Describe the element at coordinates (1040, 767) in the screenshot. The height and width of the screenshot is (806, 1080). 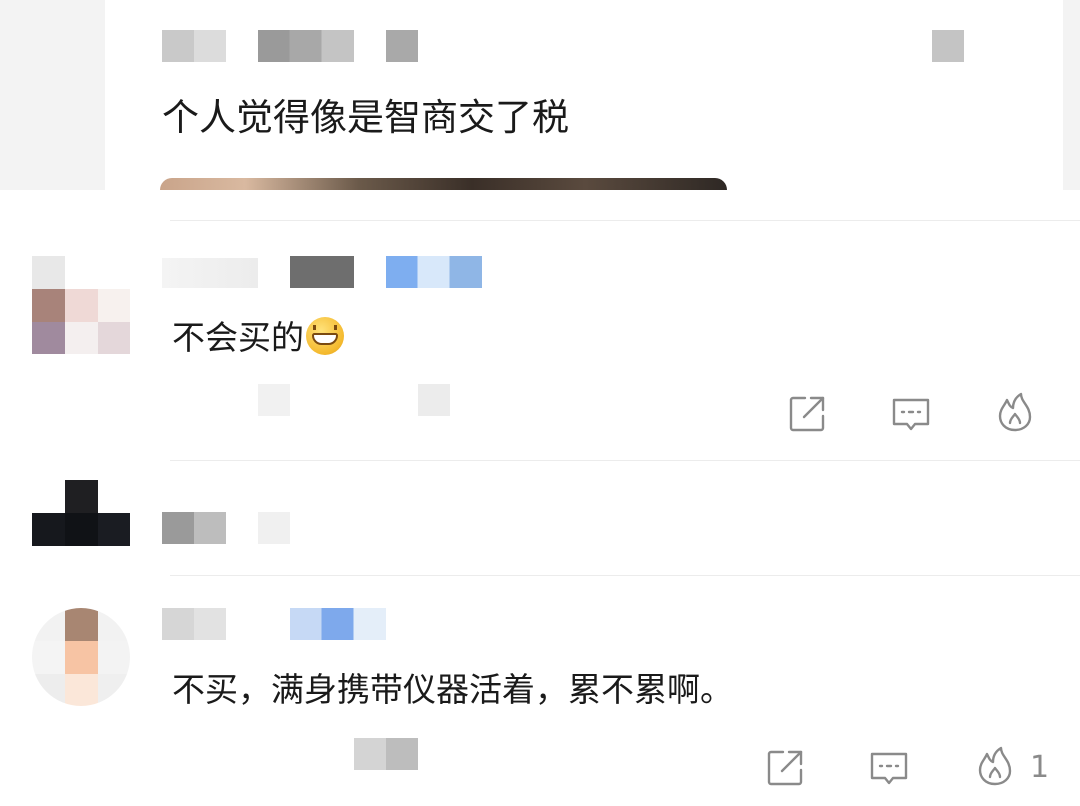
I see `like-count: 1` at that location.